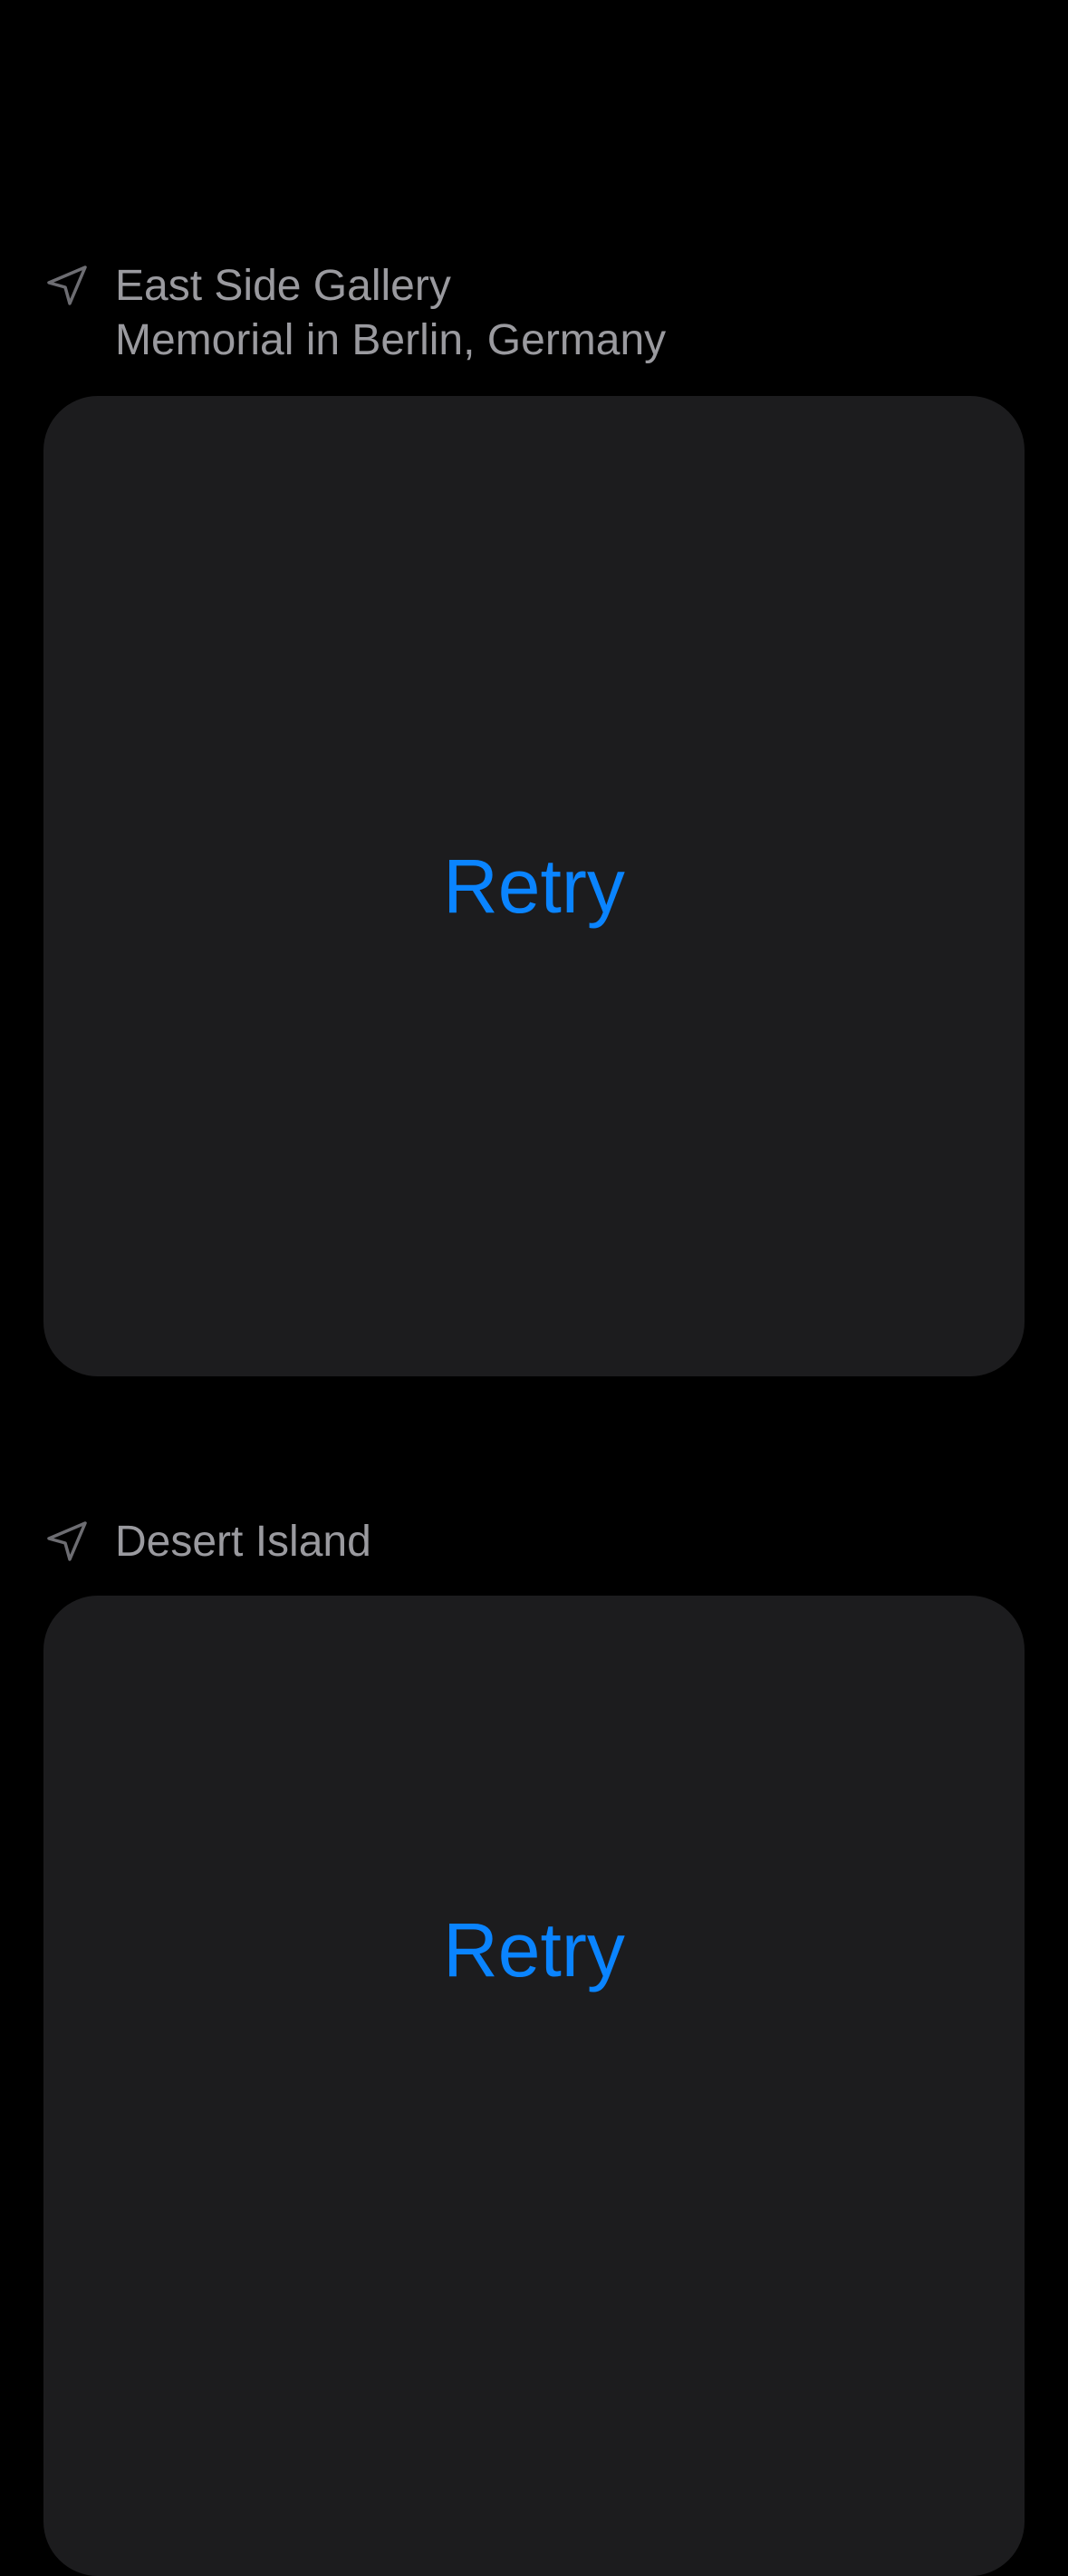 The image size is (1068, 2576). I want to click on location-title: East Side Gallery, so click(283, 286).